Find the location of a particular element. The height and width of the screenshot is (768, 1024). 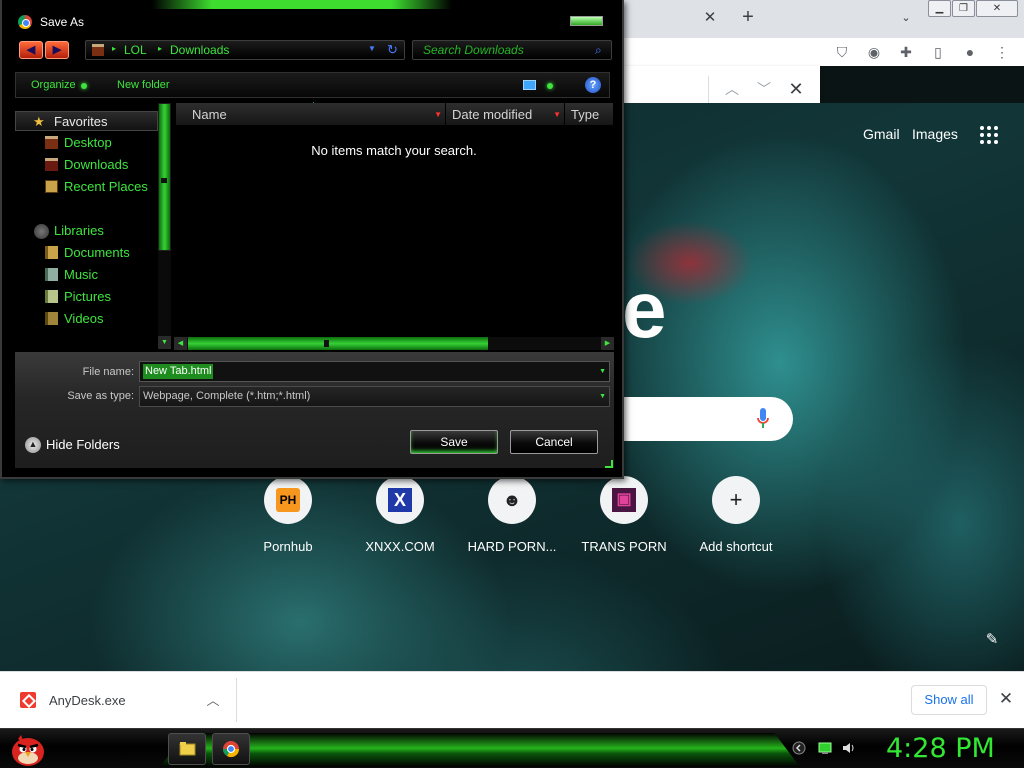

nav-downloads: Downloads is located at coordinates (86, 165).